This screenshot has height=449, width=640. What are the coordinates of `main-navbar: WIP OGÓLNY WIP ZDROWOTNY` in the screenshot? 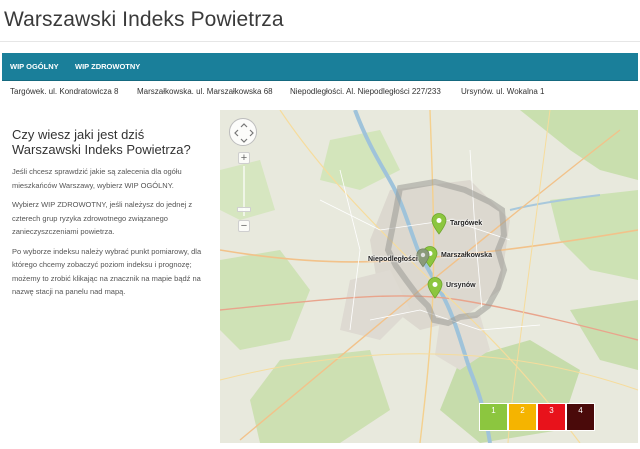 It's located at (320, 67).